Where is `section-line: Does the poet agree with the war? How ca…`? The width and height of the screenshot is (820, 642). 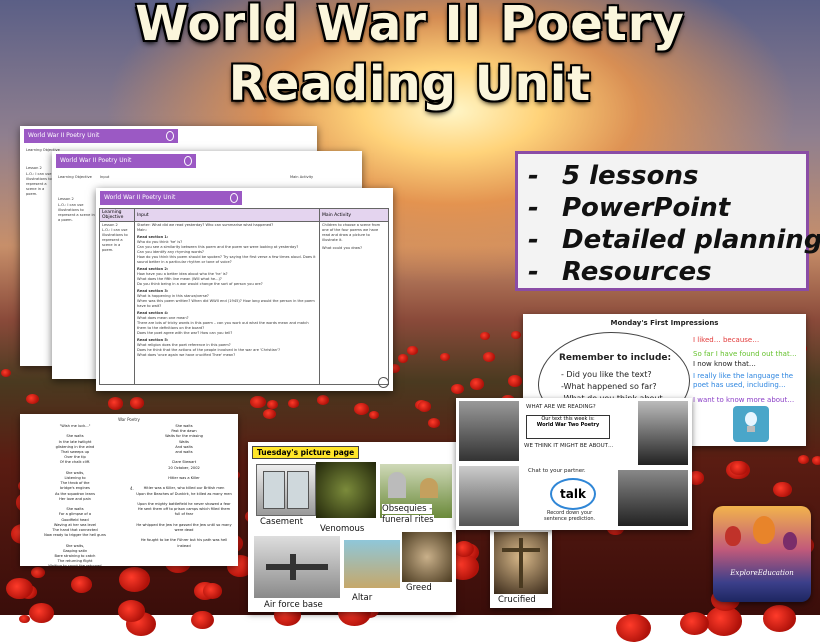 section-line: Does the poet agree with the war? How ca… is located at coordinates (185, 333).